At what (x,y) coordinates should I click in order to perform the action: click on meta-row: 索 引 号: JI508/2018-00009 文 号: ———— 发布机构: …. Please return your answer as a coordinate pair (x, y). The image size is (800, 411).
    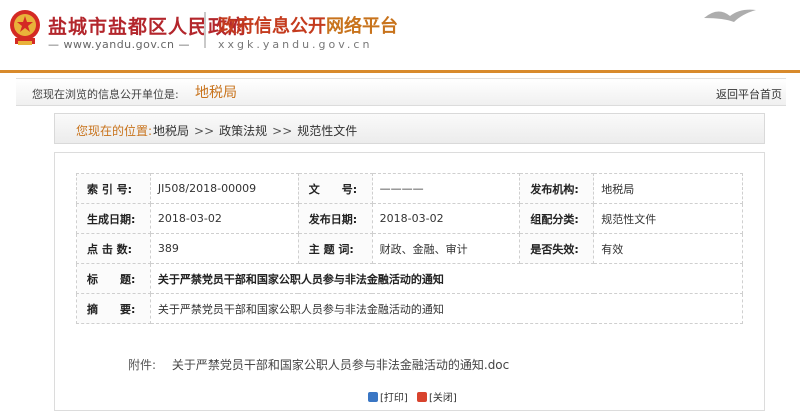
    Looking at the image, I should click on (409, 188).